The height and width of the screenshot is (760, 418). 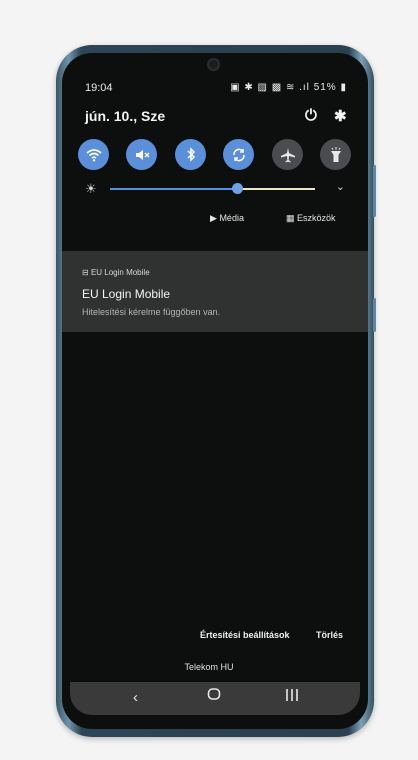 I want to click on airplane-icon, so click(x=287, y=154).